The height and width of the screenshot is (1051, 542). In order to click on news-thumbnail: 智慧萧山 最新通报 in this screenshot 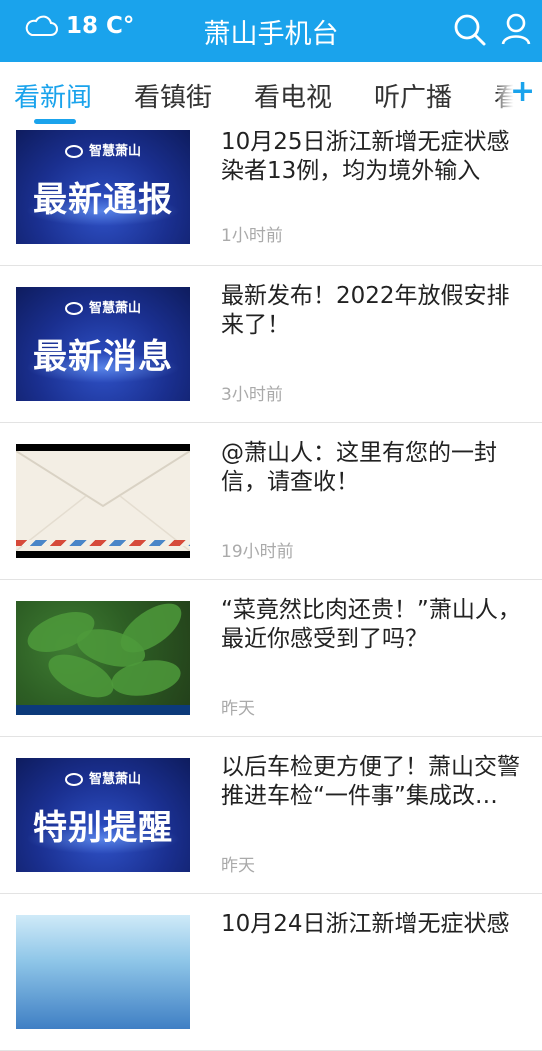, I will do `click(103, 187)`.